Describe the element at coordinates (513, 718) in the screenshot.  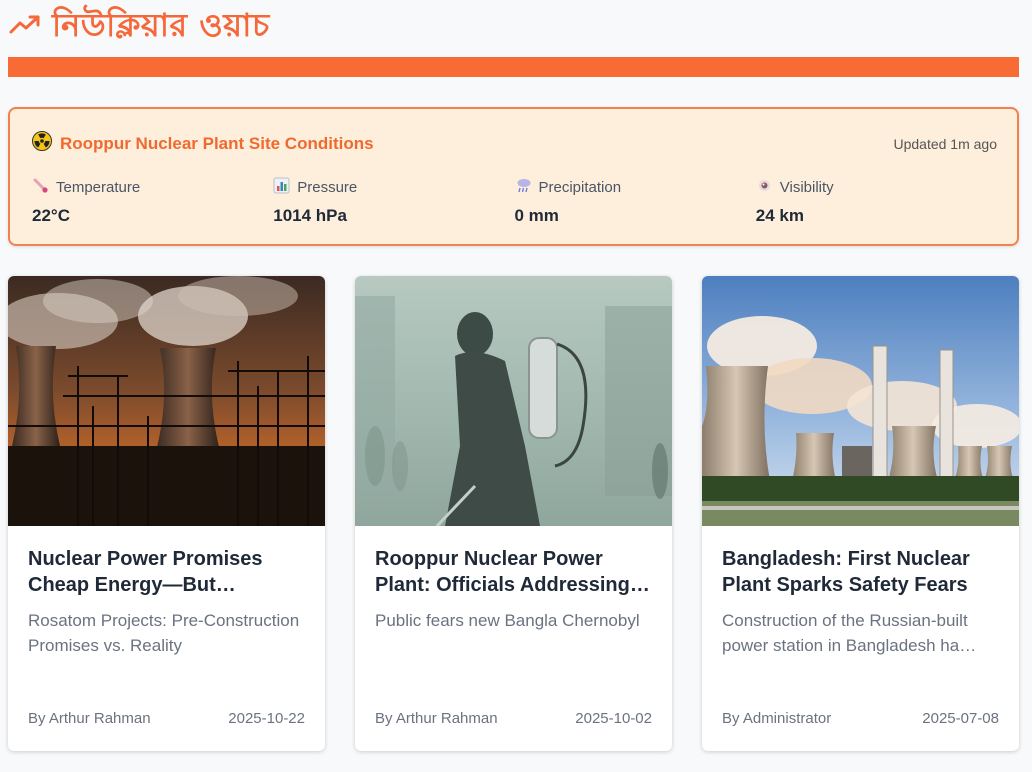
I see `article-meta: By Arthur Rahman 2025-10-02` at that location.